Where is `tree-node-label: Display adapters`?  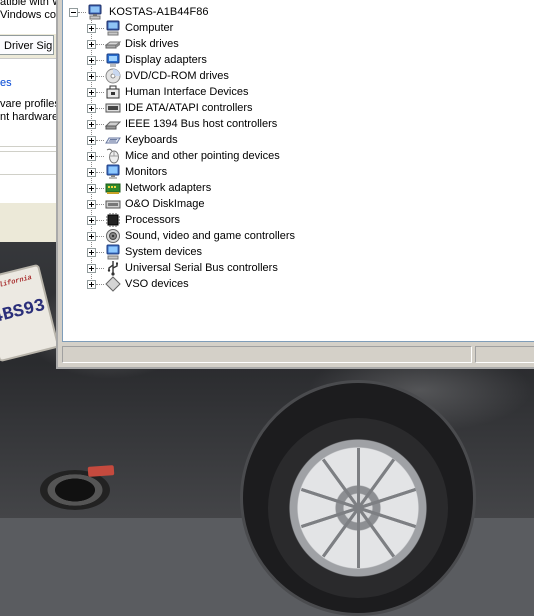
tree-node-label: Display adapters is located at coordinates (166, 60).